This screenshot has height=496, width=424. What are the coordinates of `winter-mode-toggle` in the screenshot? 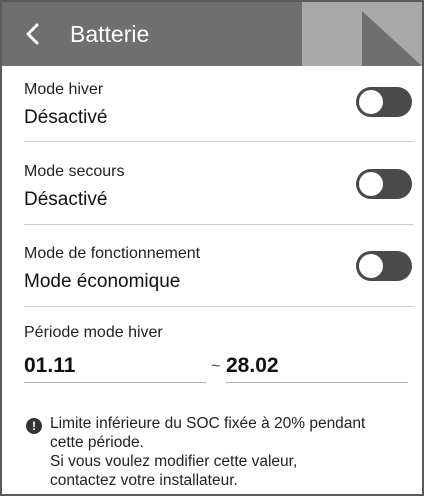 It's located at (384, 102).